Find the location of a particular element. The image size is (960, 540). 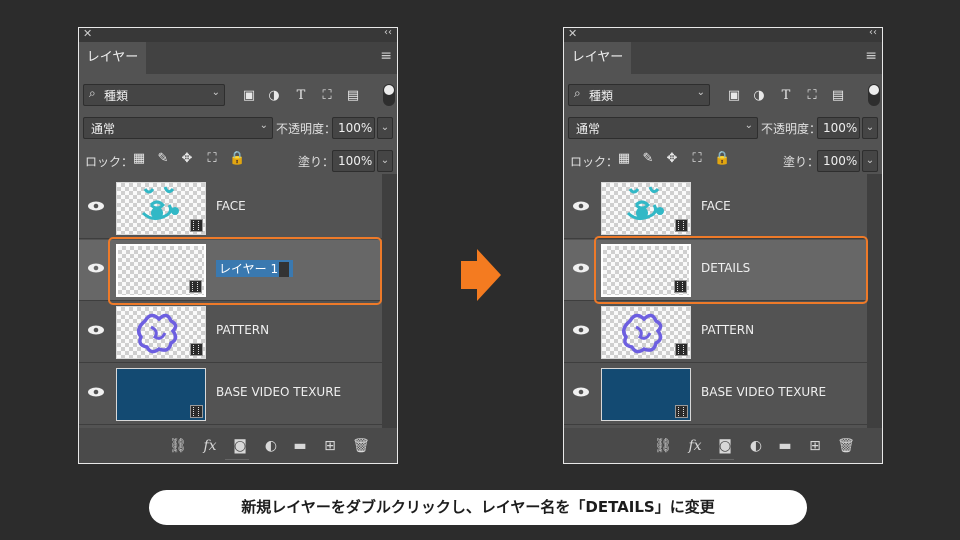

search-icon: ⌕ is located at coordinates (92, 93).